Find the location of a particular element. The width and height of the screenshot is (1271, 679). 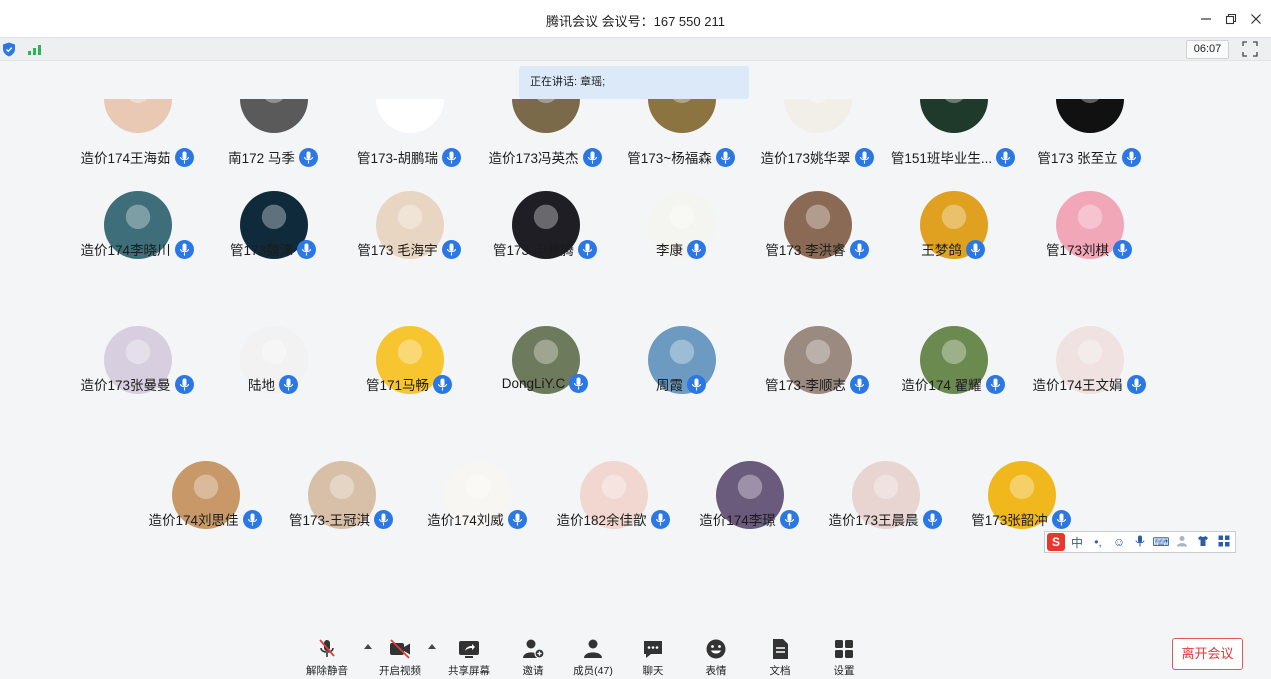

participant-name: 管173 李洪睿 is located at coordinates (805, 250).